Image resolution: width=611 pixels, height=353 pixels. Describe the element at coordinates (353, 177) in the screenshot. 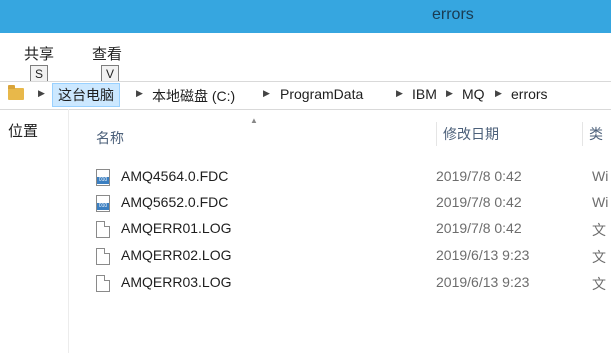

I see `file-row: AMQ4564.0.FDC 2019/7/8 0:42 Wi` at that location.